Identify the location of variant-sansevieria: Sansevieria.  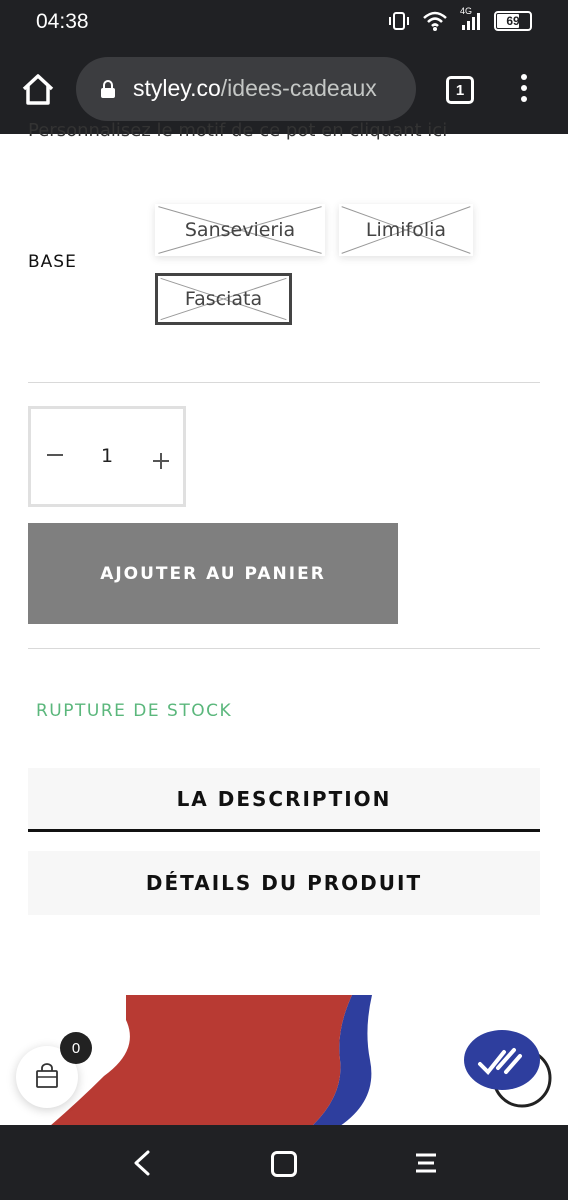
(240, 230).